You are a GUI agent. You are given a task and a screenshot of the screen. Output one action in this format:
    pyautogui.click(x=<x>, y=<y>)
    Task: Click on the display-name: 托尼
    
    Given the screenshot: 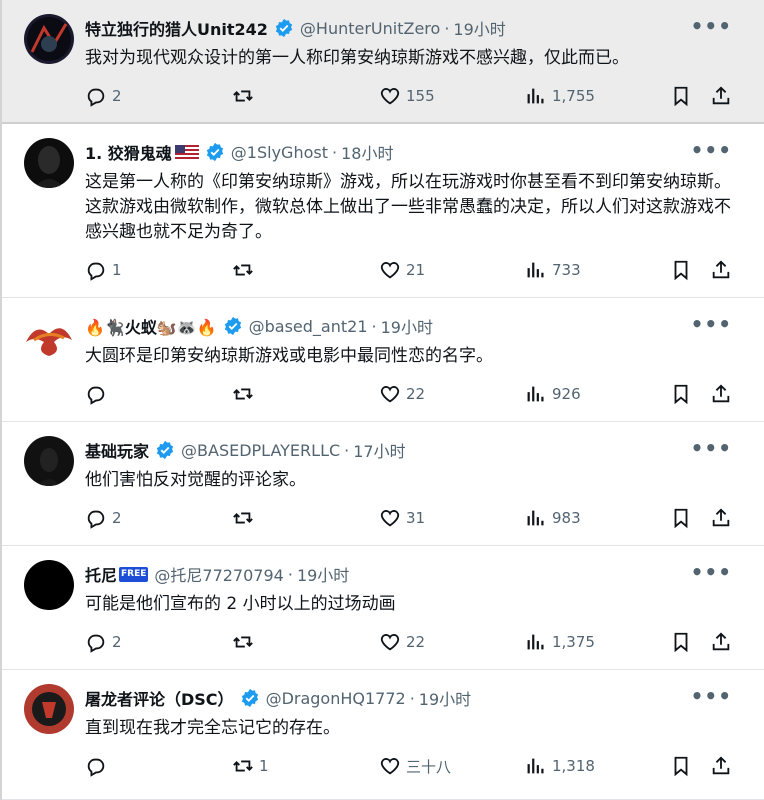 What is the action you would take?
    pyautogui.click(x=101, y=574)
    